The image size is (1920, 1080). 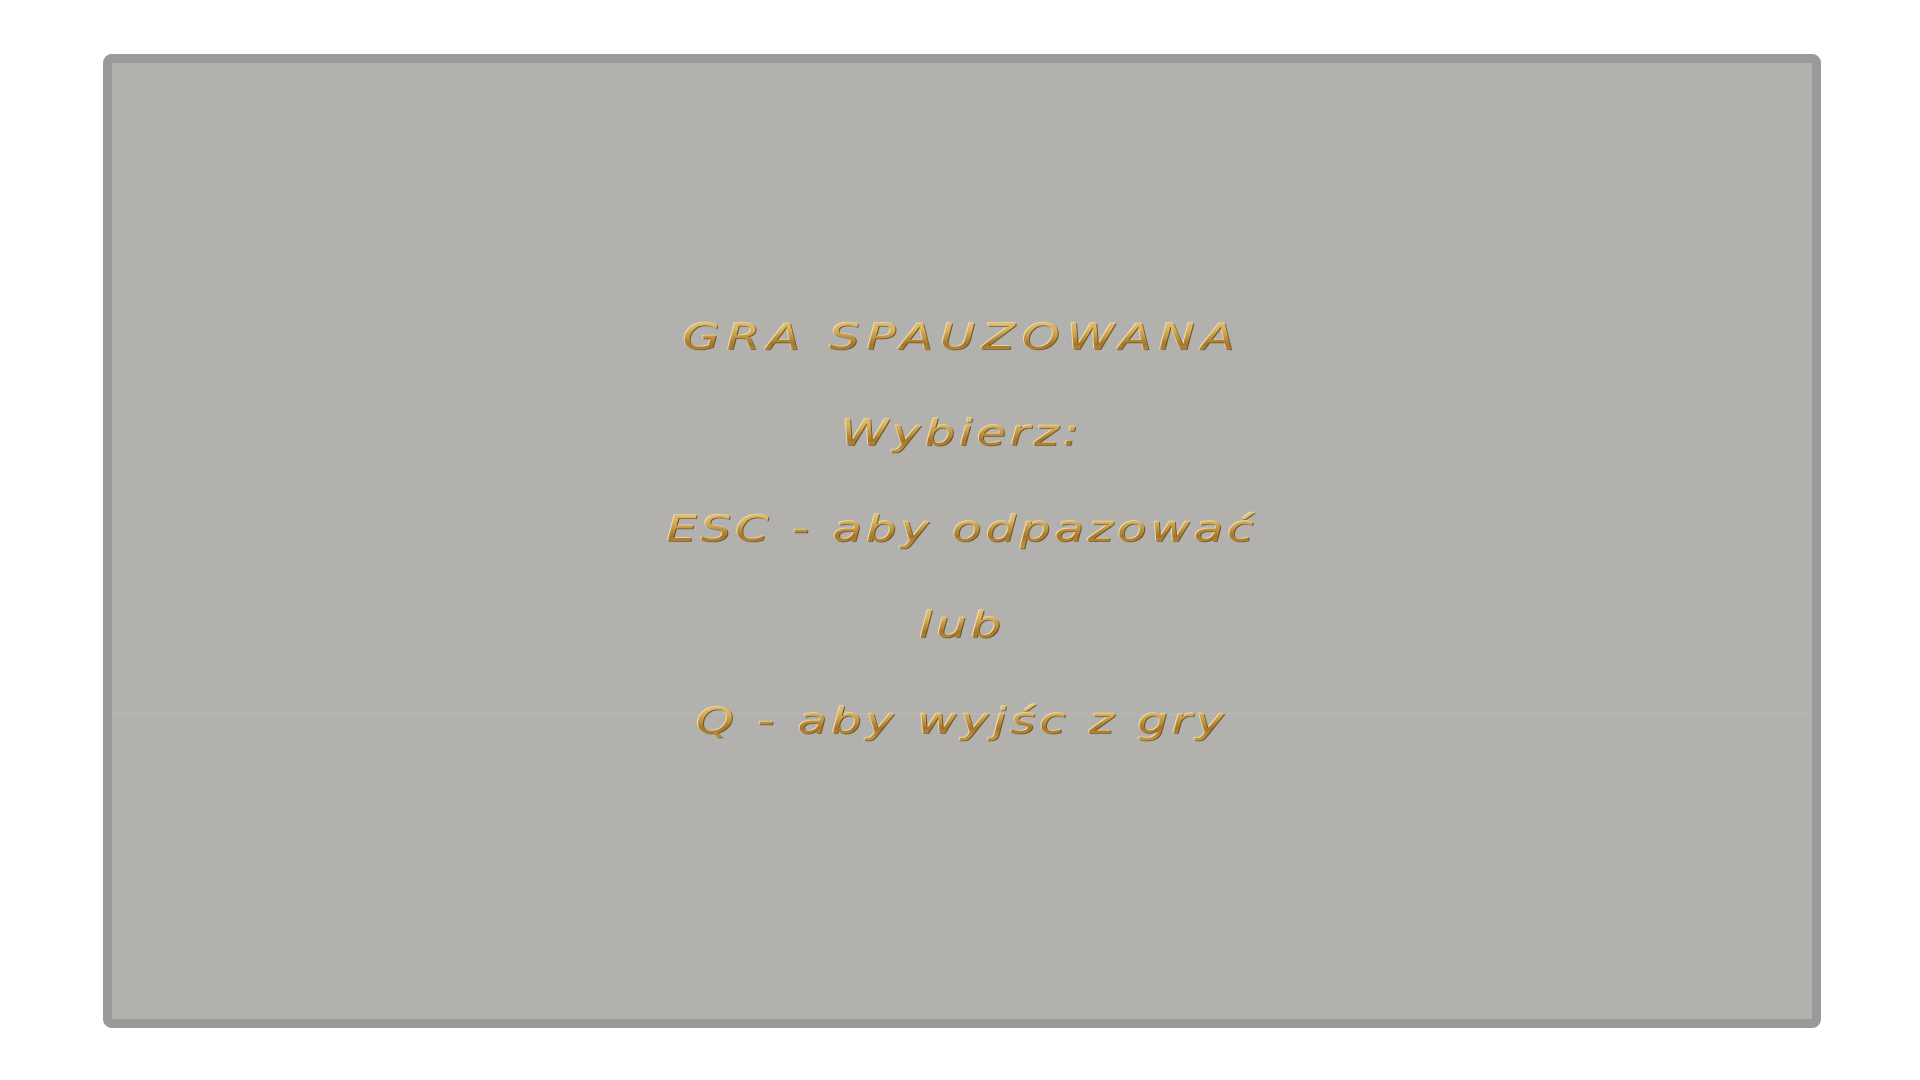 What do you see at coordinates (962, 720) in the screenshot?
I see `quit-option: Q - aby wyjśc z gry` at bounding box center [962, 720].